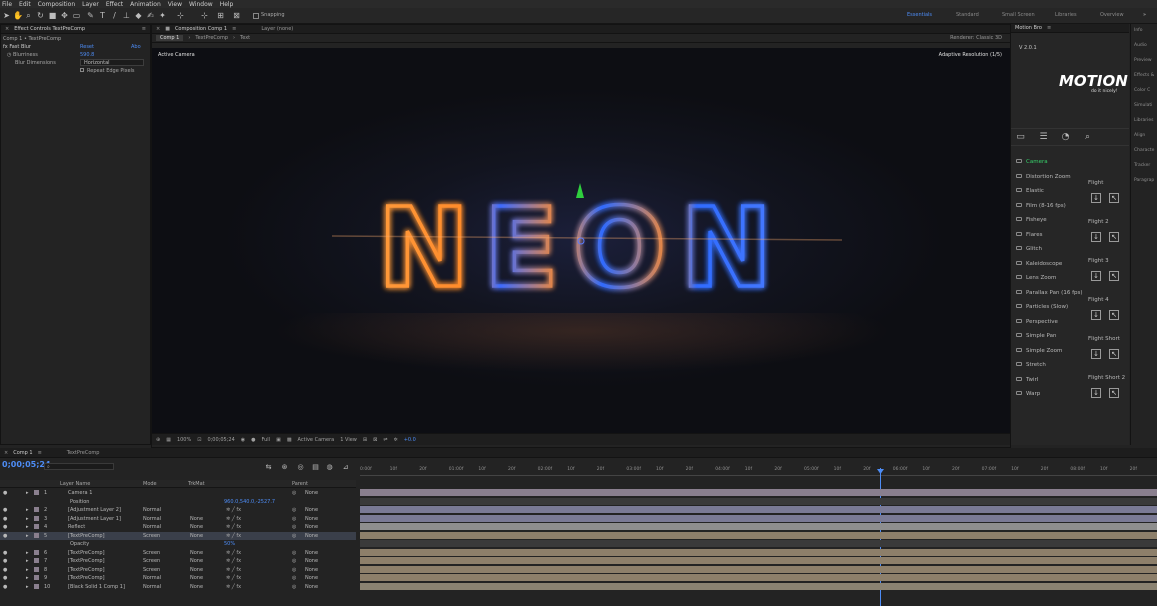 Image resolution: width=1157 pixels, height=606 pixels. What do you see at coordinates (365, 440) in the screenshot?
I see `pixel-aspect-icon: ⊞` at bounding box center [365, 440].